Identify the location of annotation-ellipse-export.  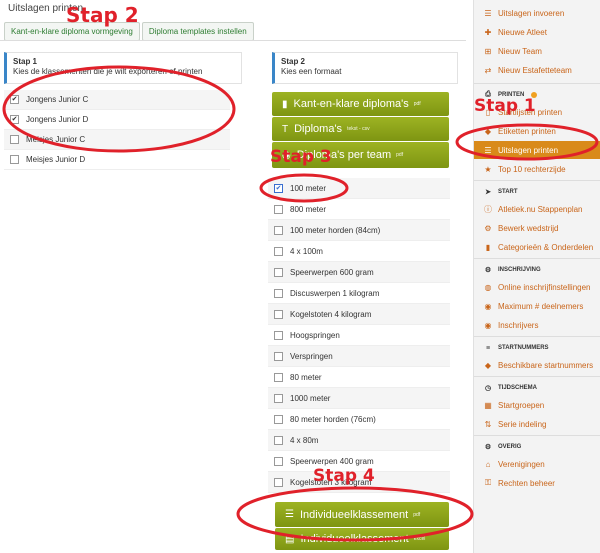
(355, 514).